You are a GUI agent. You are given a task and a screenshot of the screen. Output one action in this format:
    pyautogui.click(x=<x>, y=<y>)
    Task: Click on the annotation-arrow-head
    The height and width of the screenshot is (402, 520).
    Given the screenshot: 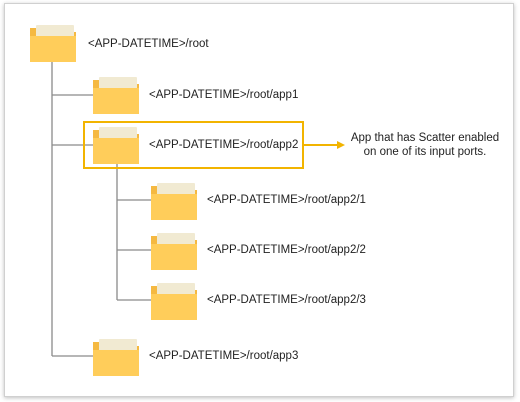 What is the action you would take?
    pyautogui.click(x=341, y=145)
    